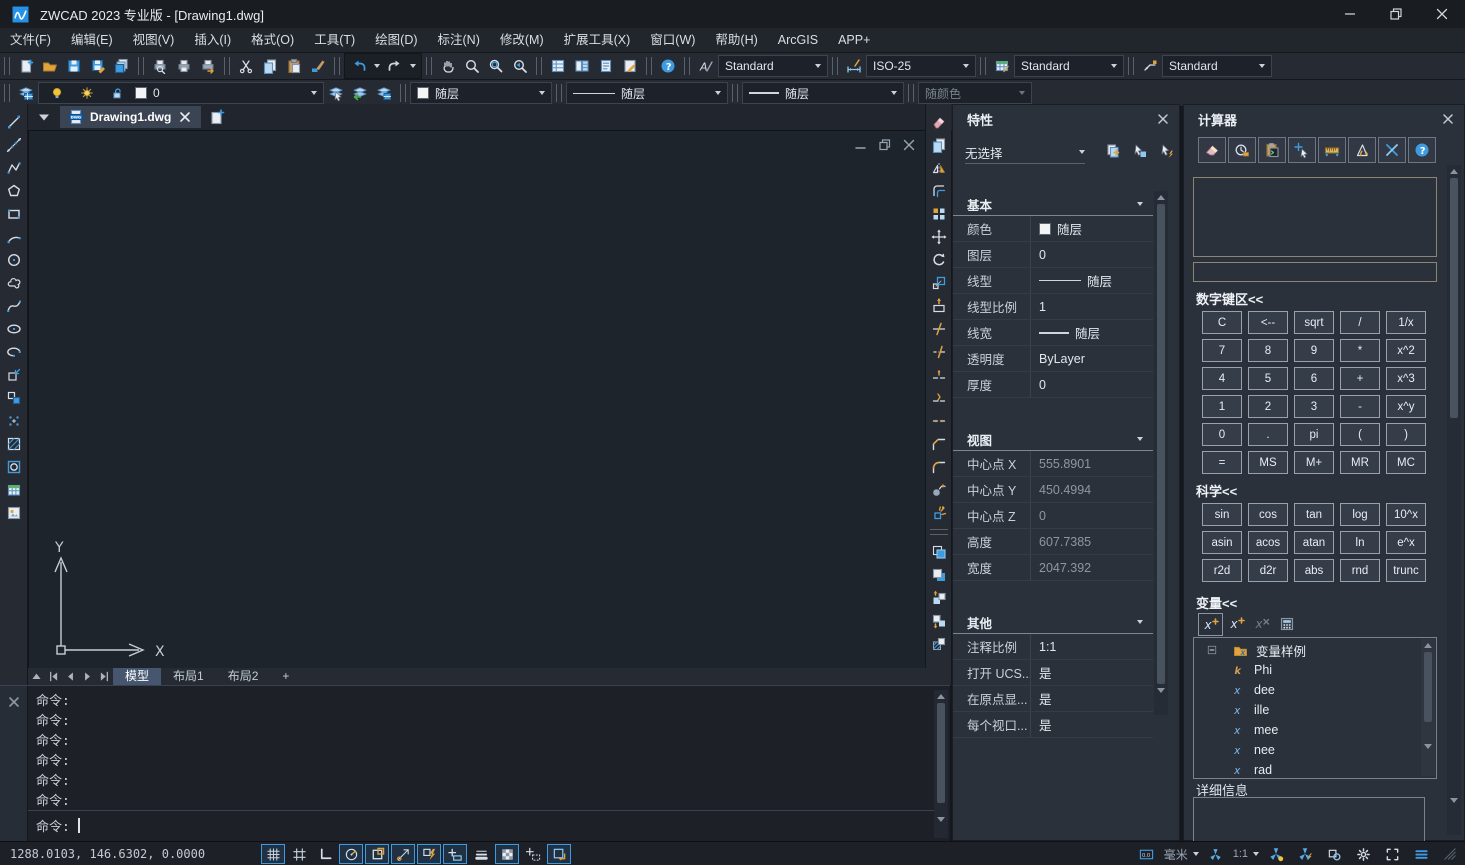  Describe the element at coordinates (939, 466) in the screenshot. I see `fillet-tool` at that location.